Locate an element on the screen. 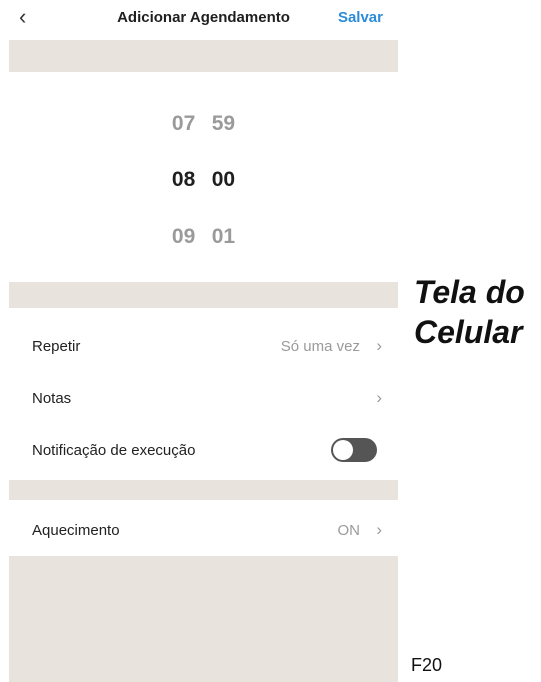 Image resolution: width=541 pixels, height=682 pixels. header: ‹ Adicionar Agendamento Salvar is located at coordinates (203, 20).